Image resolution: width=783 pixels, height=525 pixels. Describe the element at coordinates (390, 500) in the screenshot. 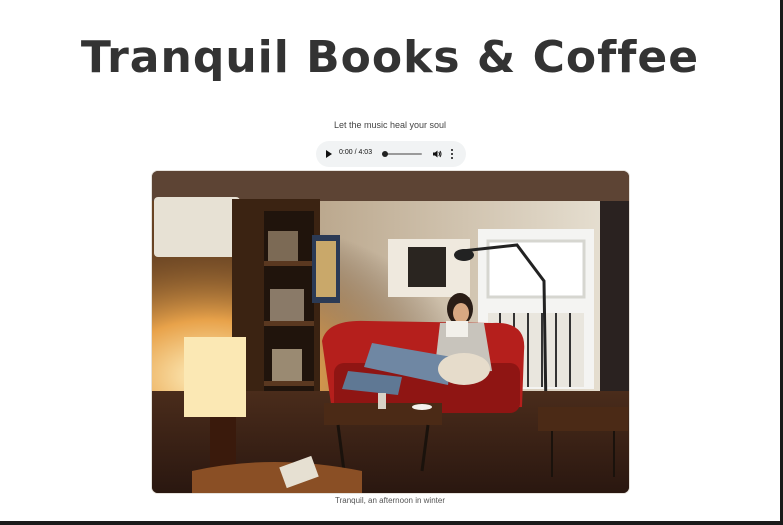

I see `photo-caption: Tranquil, an afternoon in winter` at that location.